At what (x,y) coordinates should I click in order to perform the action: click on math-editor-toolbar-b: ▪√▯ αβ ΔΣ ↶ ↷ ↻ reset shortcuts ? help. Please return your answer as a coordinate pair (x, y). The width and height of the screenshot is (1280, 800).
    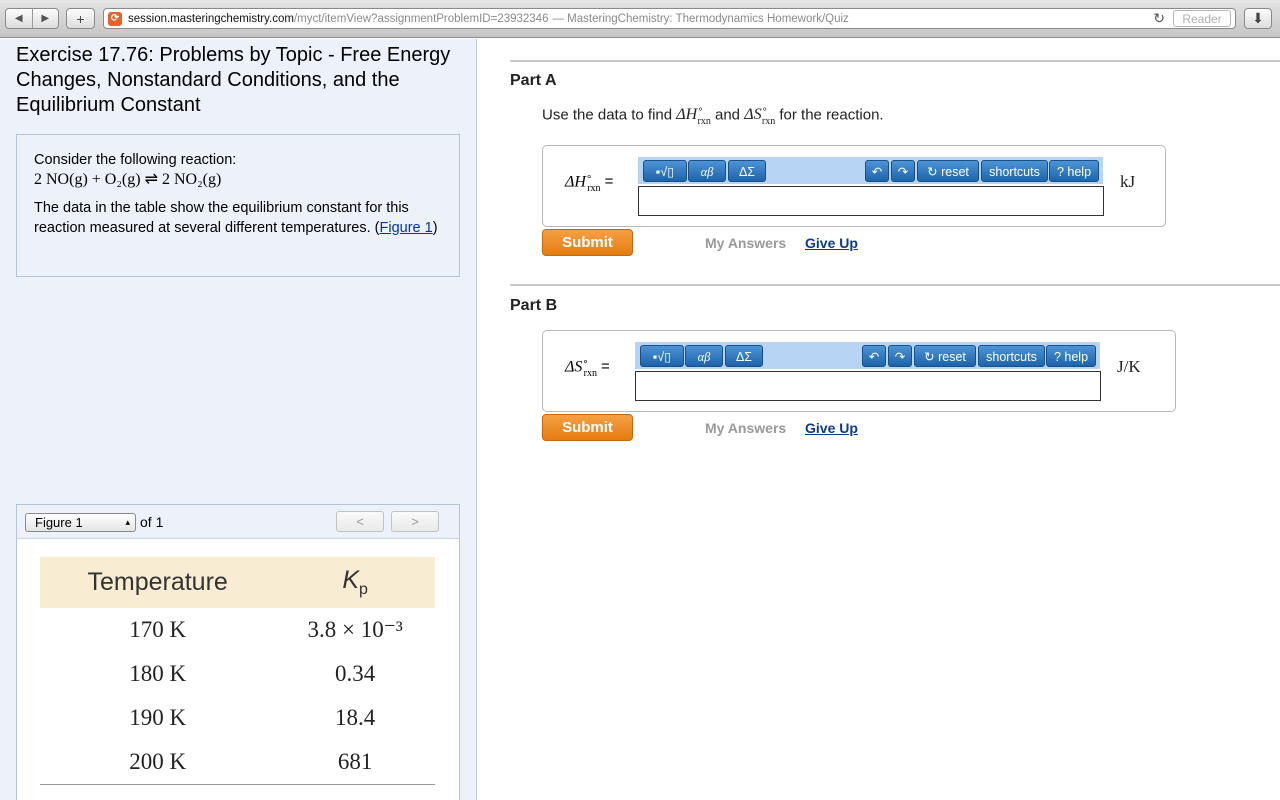
    Looking at the image, I should click on (867, 355).